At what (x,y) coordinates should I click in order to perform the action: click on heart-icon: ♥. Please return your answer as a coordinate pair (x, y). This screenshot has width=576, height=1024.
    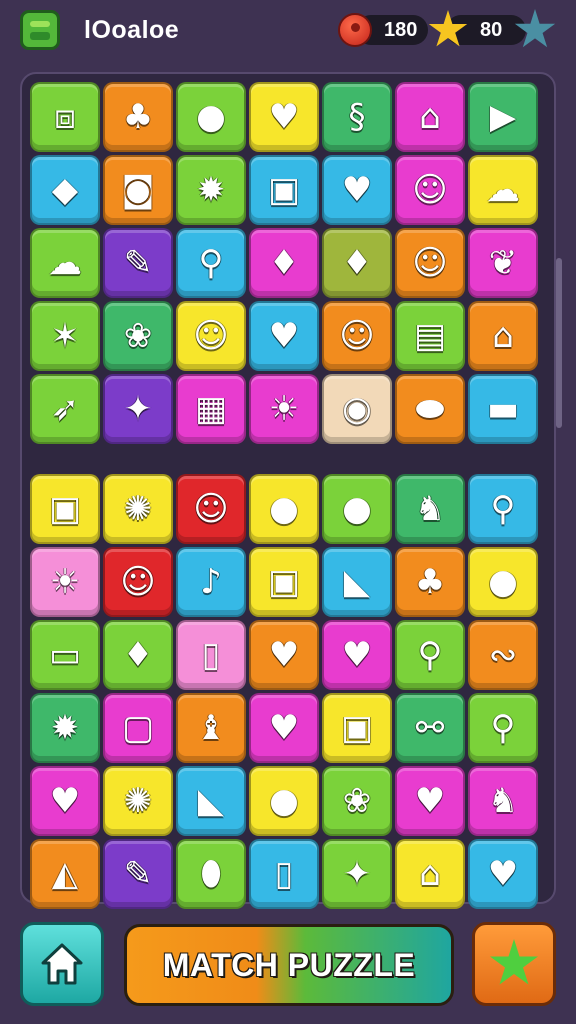
    Looking at the image, I should click on (430, 801).